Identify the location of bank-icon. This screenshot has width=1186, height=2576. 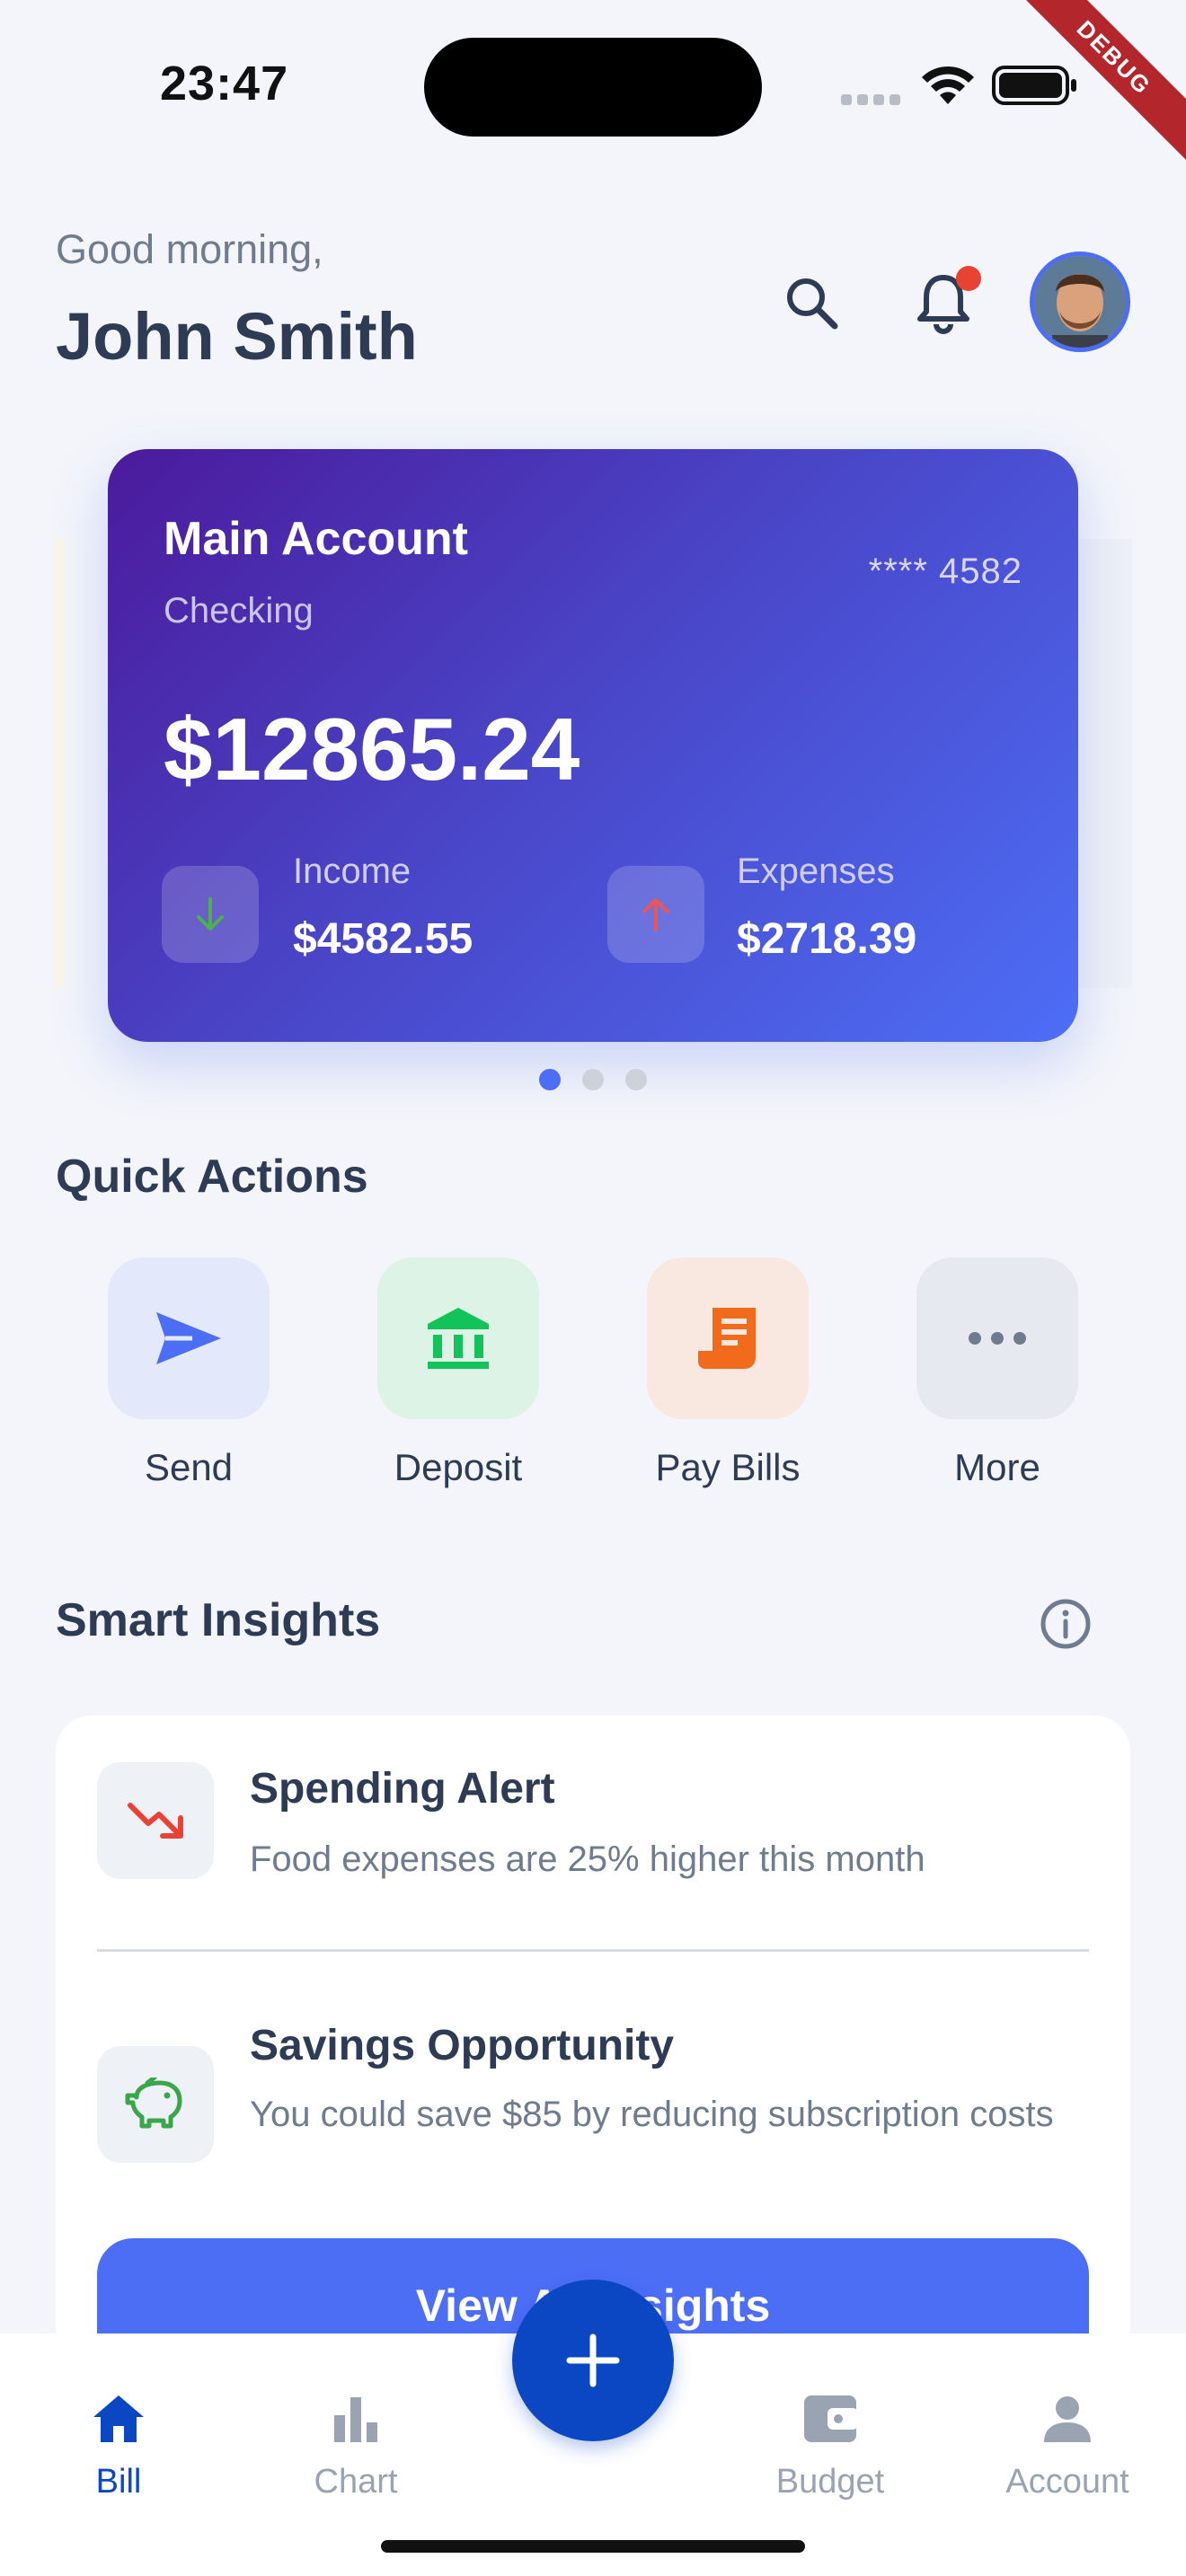
(458, 1338).